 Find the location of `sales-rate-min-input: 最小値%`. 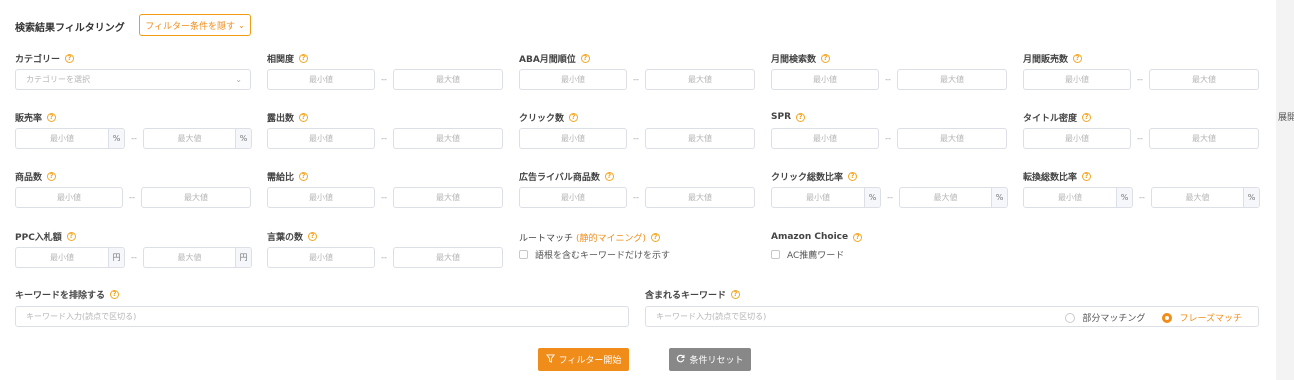

sales-rate-min-input: 最小値% is located at coordinates (70, 138).